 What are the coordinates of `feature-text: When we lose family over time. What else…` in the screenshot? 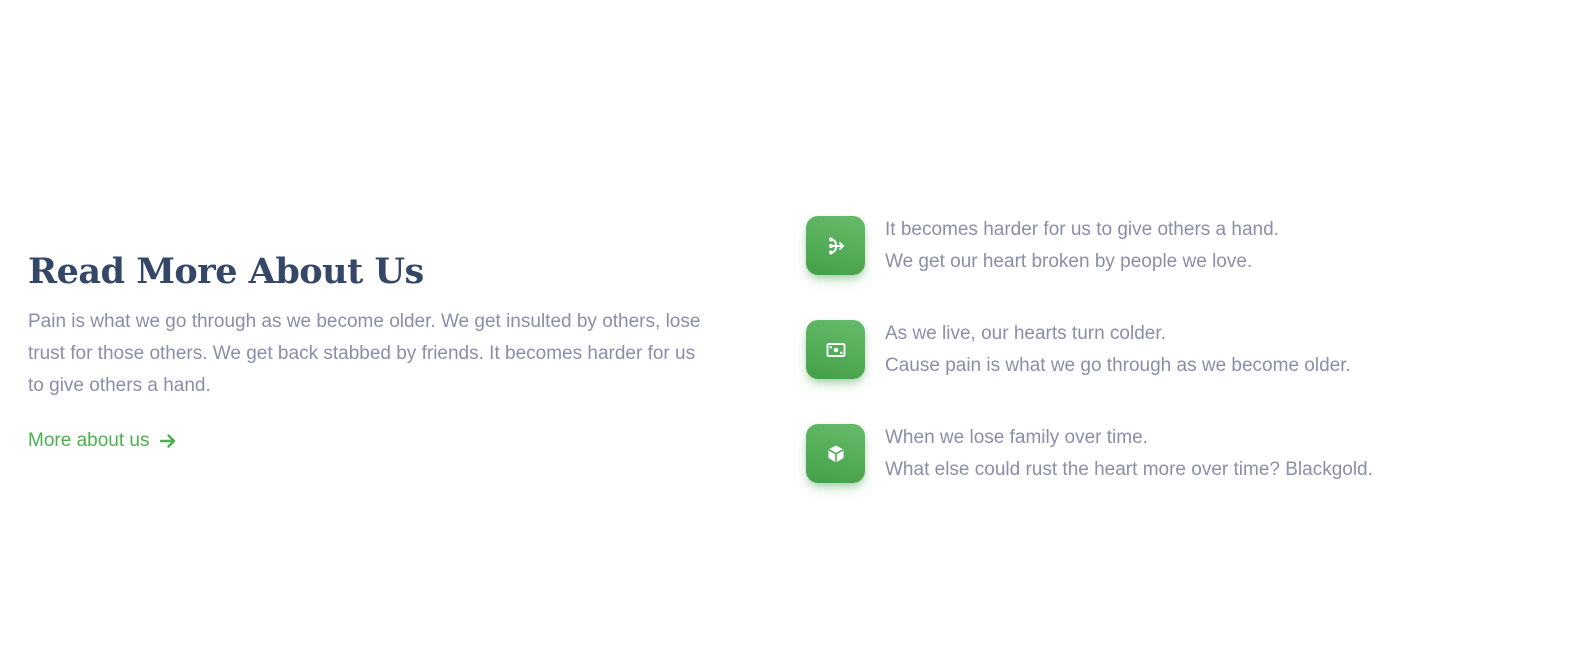 It's located at (1129, 454).